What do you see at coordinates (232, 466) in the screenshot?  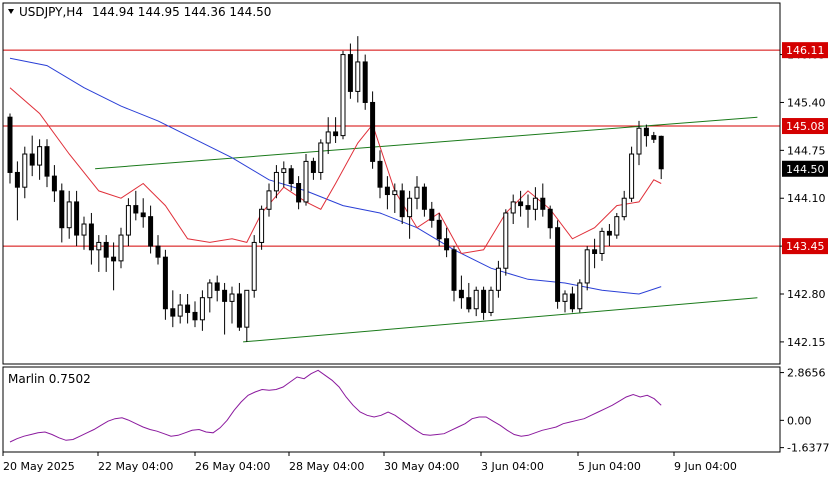 I see `time-tick-label: 26 May 04:00` at bounding box center [232, 466].